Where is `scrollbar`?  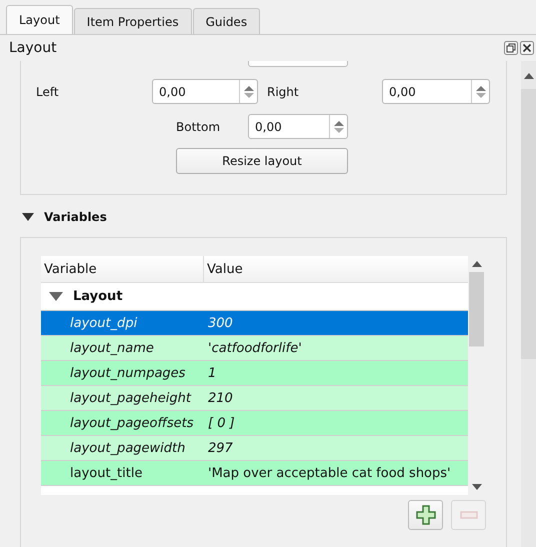
scrollbar is located at coordinates (528, 304).